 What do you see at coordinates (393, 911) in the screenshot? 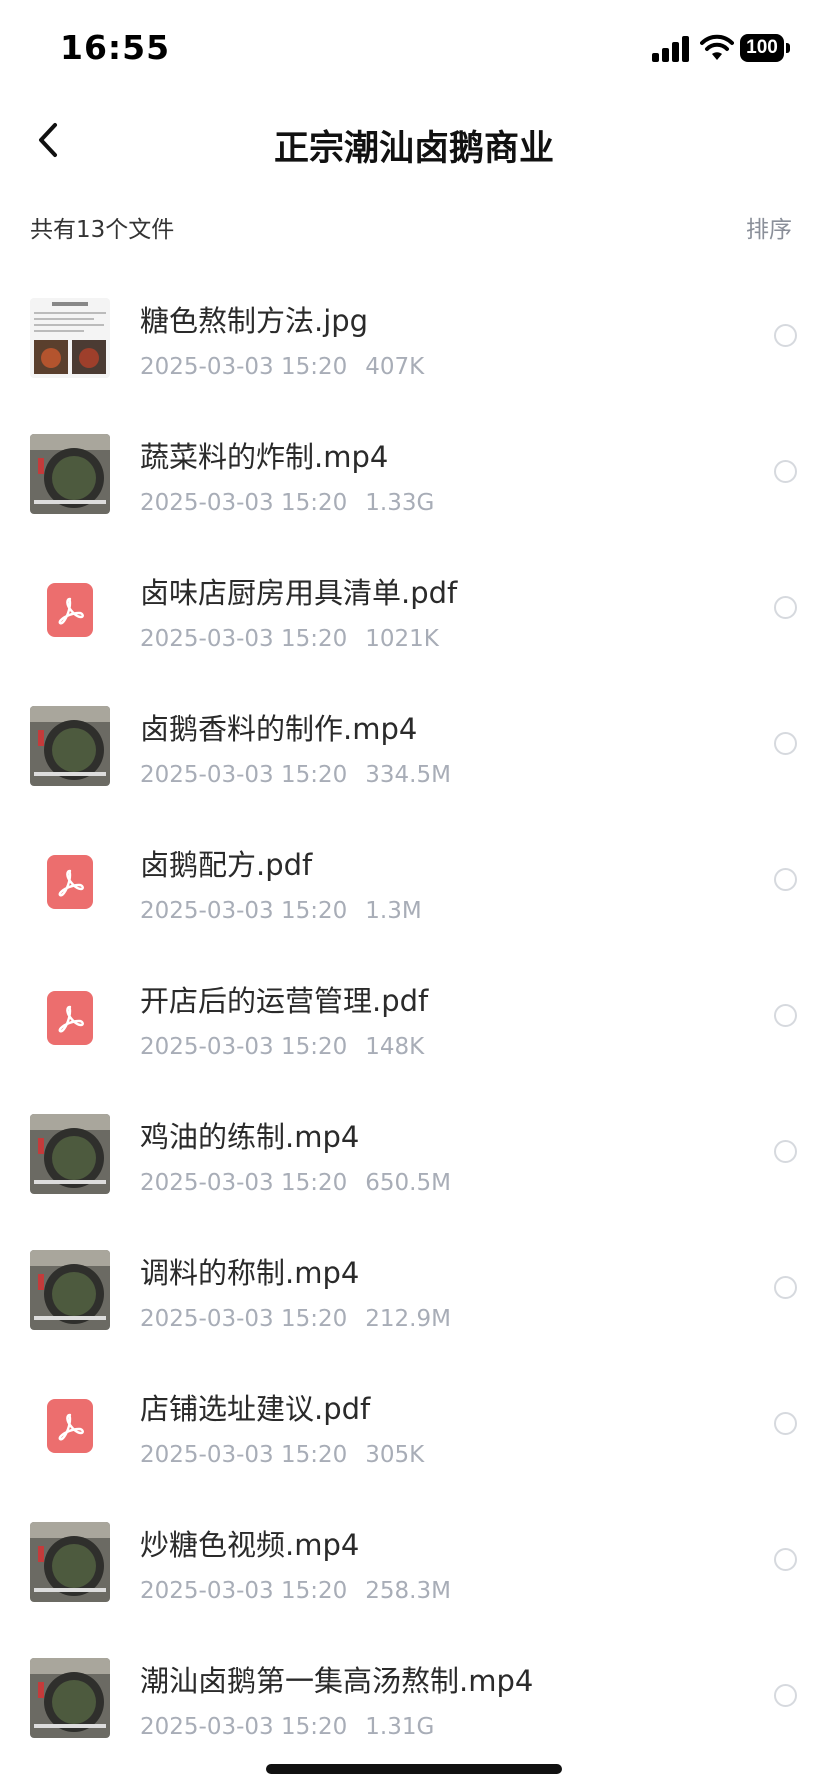
I see `file-size: 1.3M` at bounding box center [393, 911].